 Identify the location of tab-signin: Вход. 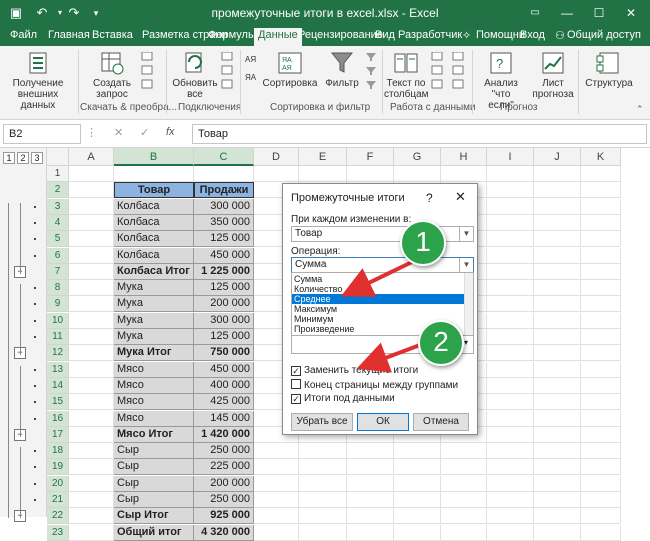
(532, 35).